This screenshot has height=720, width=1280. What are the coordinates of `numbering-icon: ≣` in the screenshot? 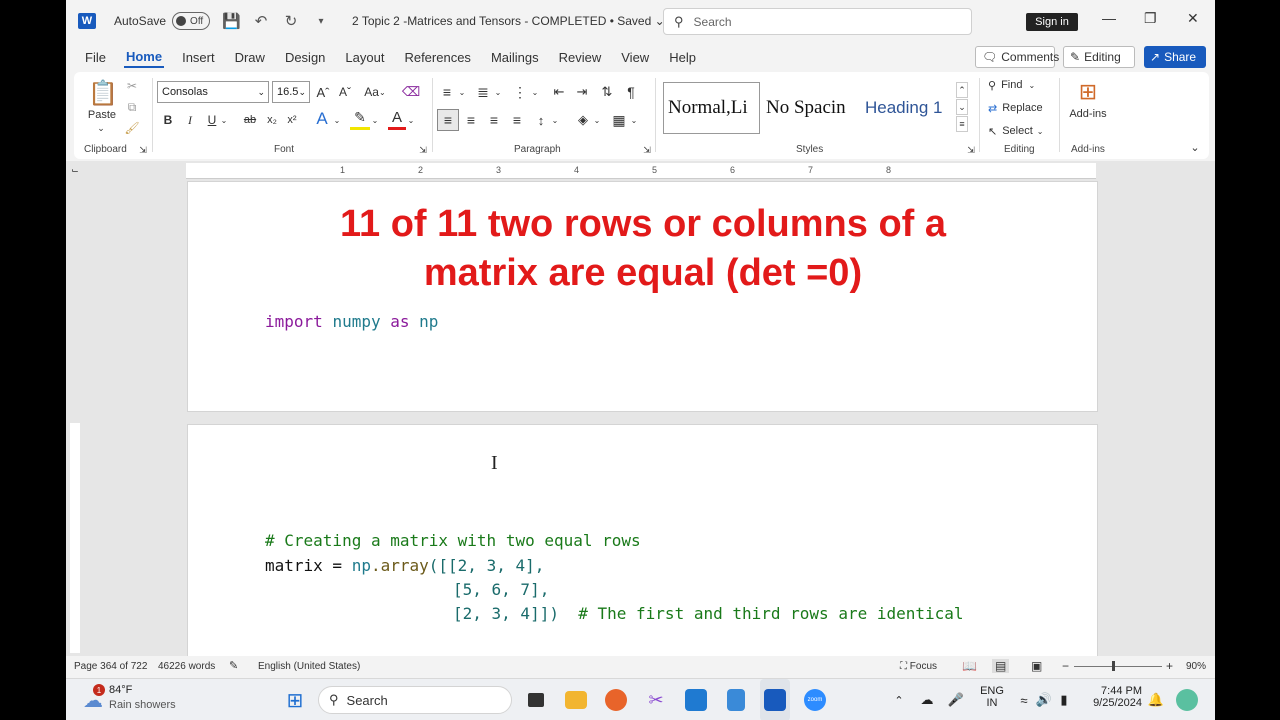 It's located at (483, 92).